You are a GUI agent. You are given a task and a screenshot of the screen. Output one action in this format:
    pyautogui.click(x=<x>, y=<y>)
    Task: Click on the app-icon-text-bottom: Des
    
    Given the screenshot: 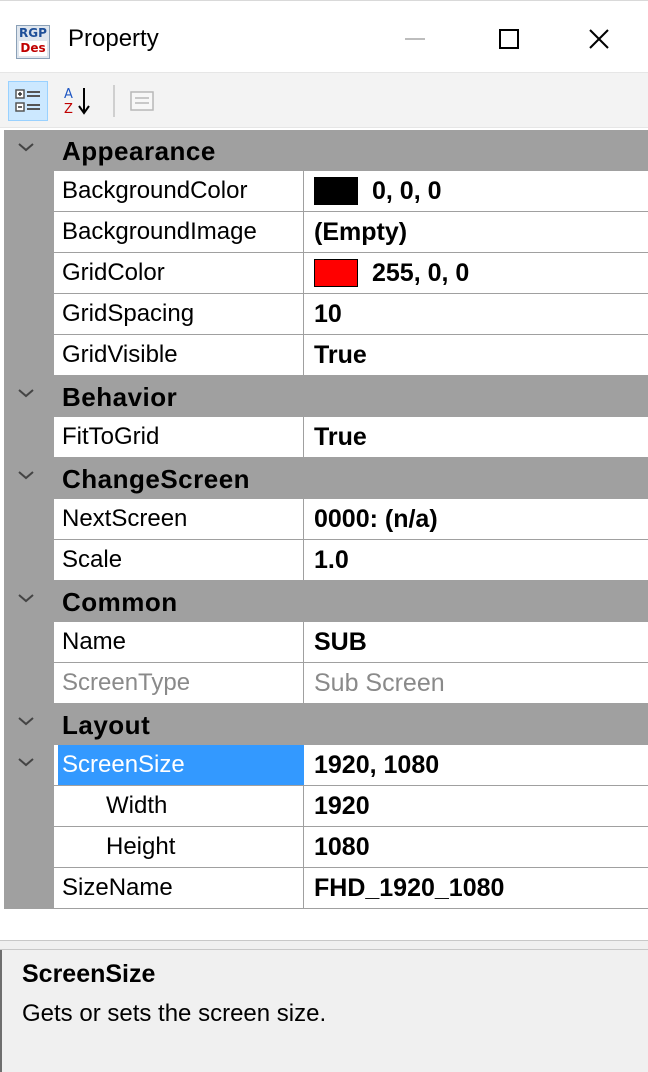 What is the action you would take?
    pyautogui.click(x=33, y=48)
    